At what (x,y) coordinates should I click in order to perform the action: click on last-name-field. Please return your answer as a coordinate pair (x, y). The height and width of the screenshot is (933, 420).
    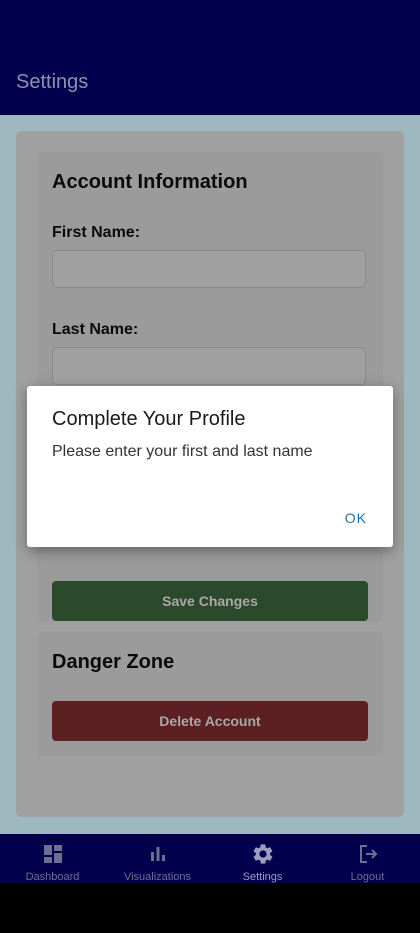
    Looking at the image, I should click on (209, 366).